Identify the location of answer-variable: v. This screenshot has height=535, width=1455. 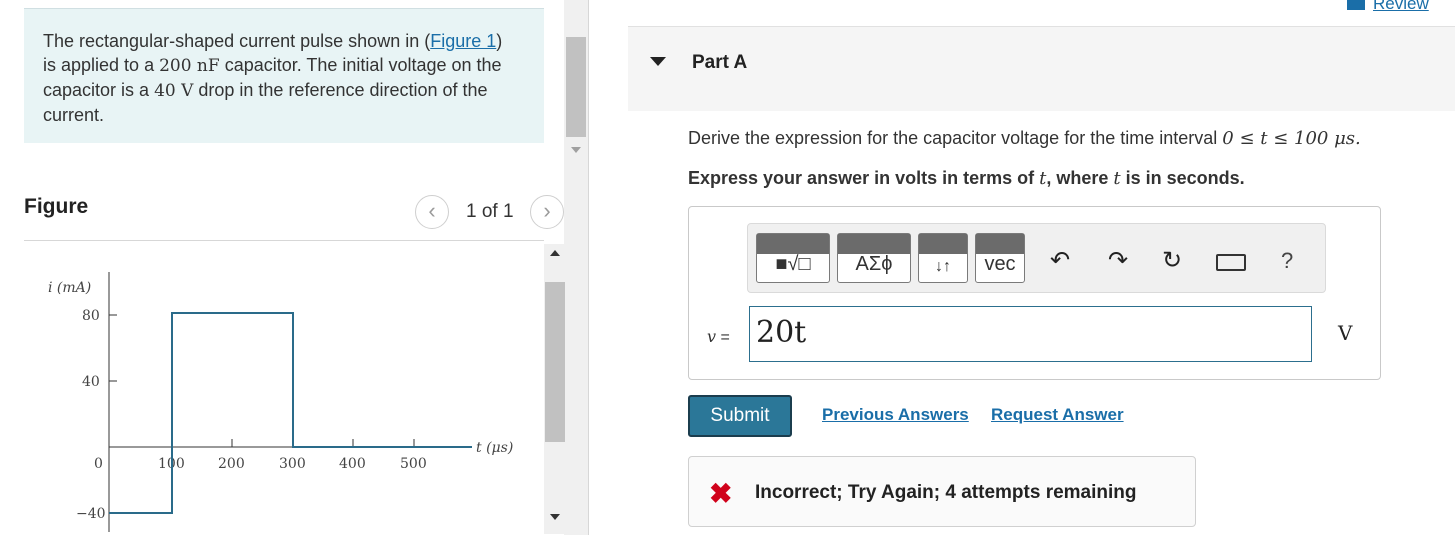
(712, 336).